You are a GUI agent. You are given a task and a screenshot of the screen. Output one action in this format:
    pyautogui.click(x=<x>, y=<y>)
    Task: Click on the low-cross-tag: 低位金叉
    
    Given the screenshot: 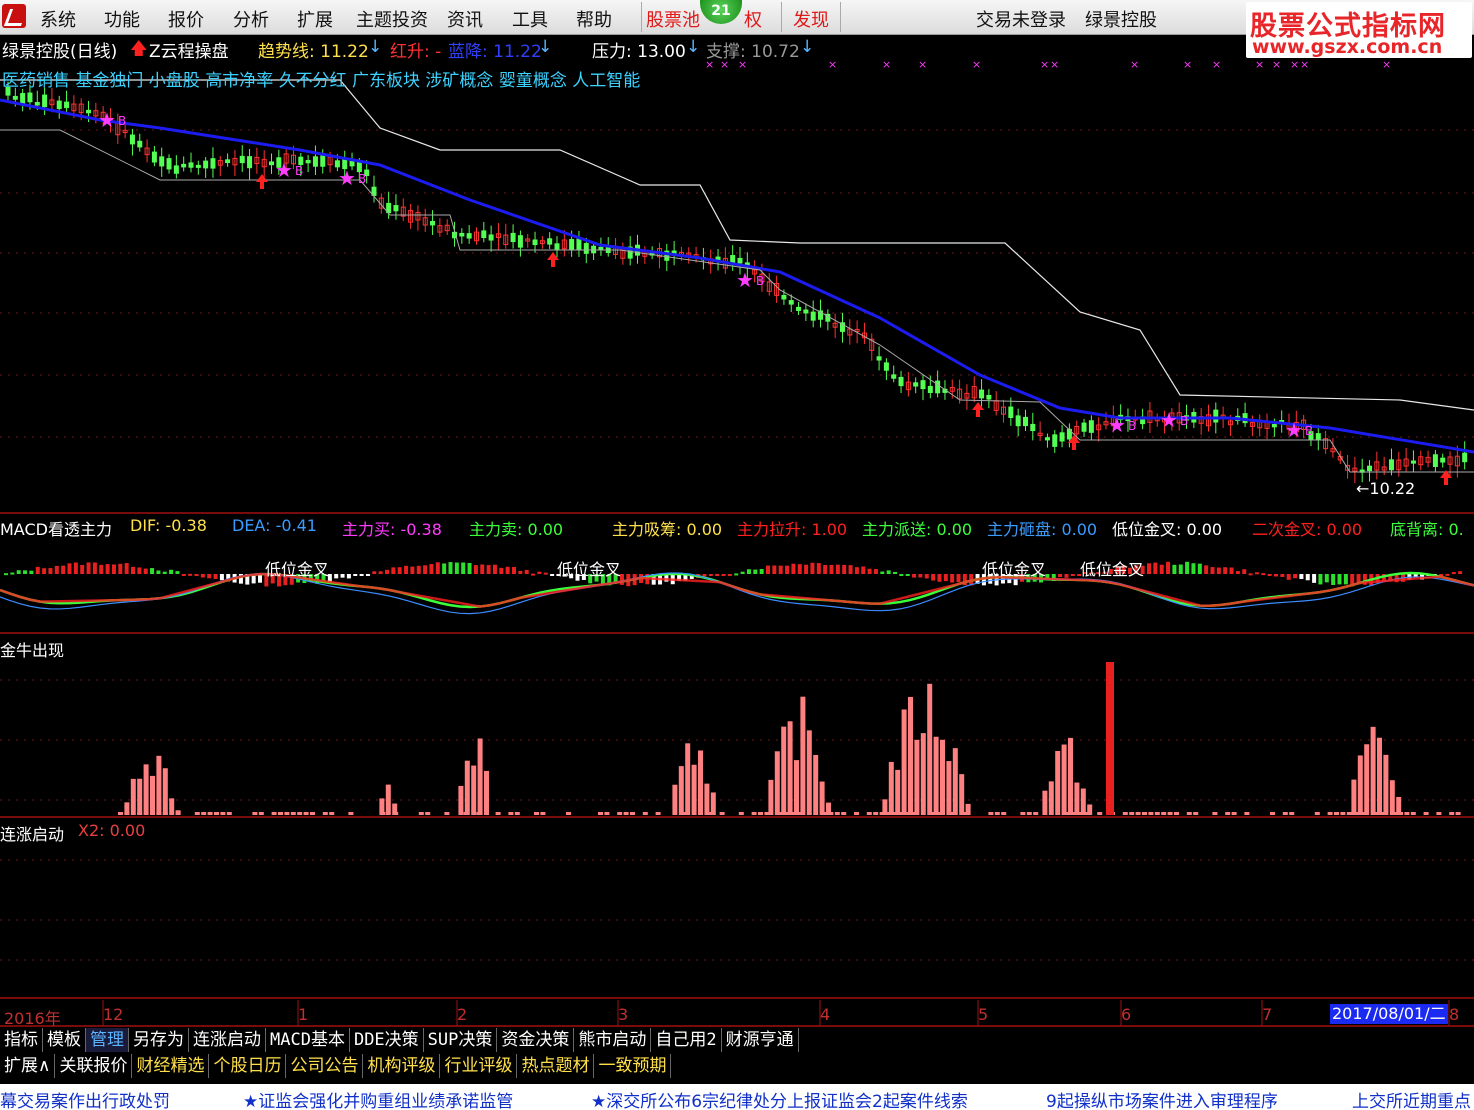 What is the action you would take?
    pyautogui.click(x=297, y=569)
    